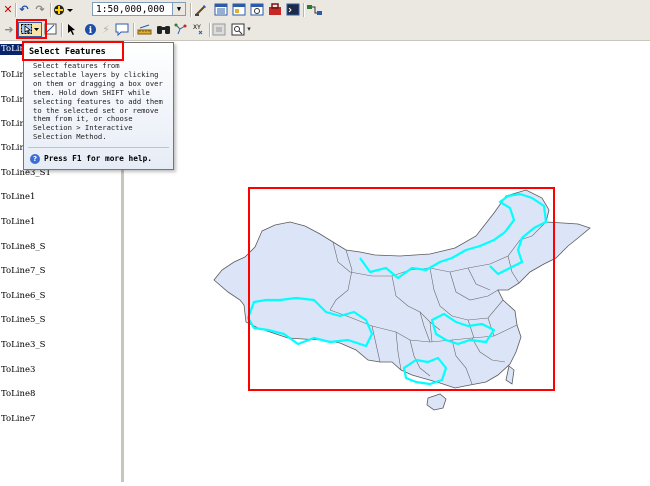  Describe the element at coordinates (8, 9) in the screenshot. I see `delete-icon: ✕` at that location.